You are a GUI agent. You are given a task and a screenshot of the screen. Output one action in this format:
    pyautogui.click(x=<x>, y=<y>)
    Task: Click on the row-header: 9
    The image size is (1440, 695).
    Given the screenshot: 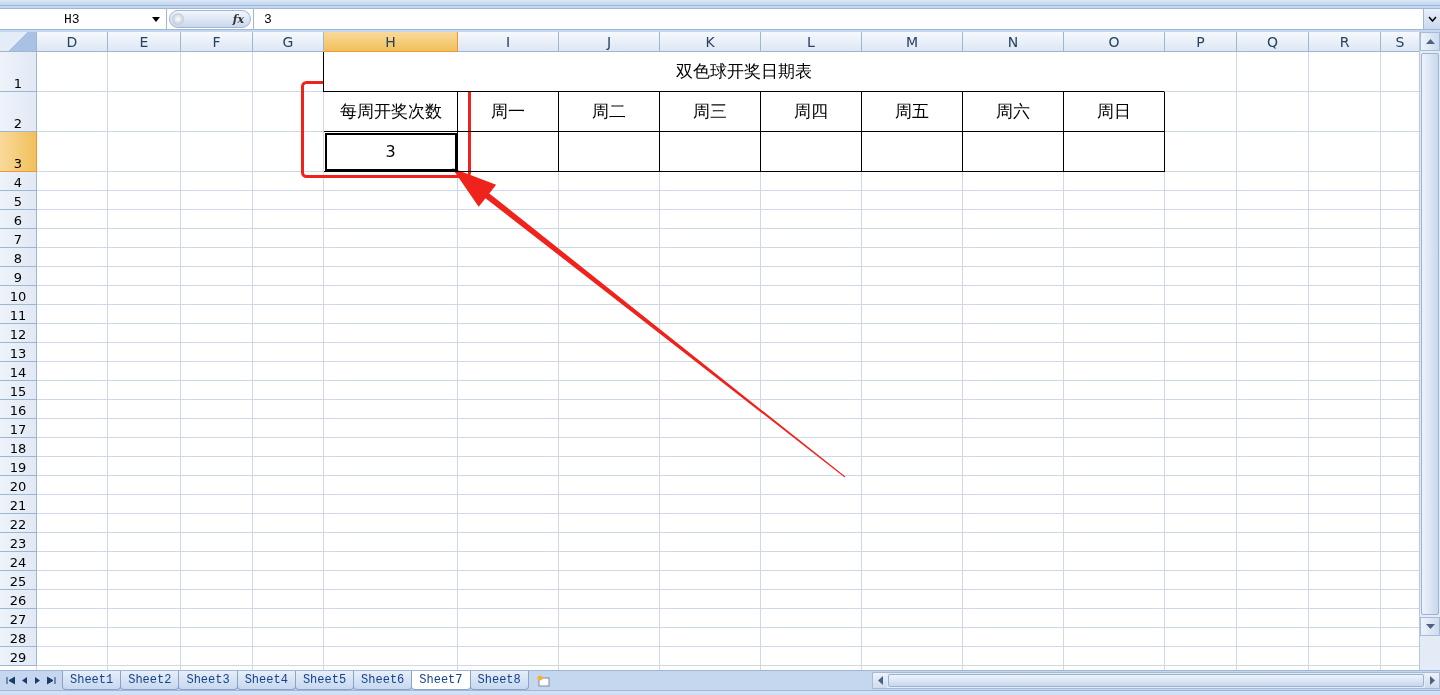 What is the action you would take?
    pyautogui.click(x=18, y=276)
    